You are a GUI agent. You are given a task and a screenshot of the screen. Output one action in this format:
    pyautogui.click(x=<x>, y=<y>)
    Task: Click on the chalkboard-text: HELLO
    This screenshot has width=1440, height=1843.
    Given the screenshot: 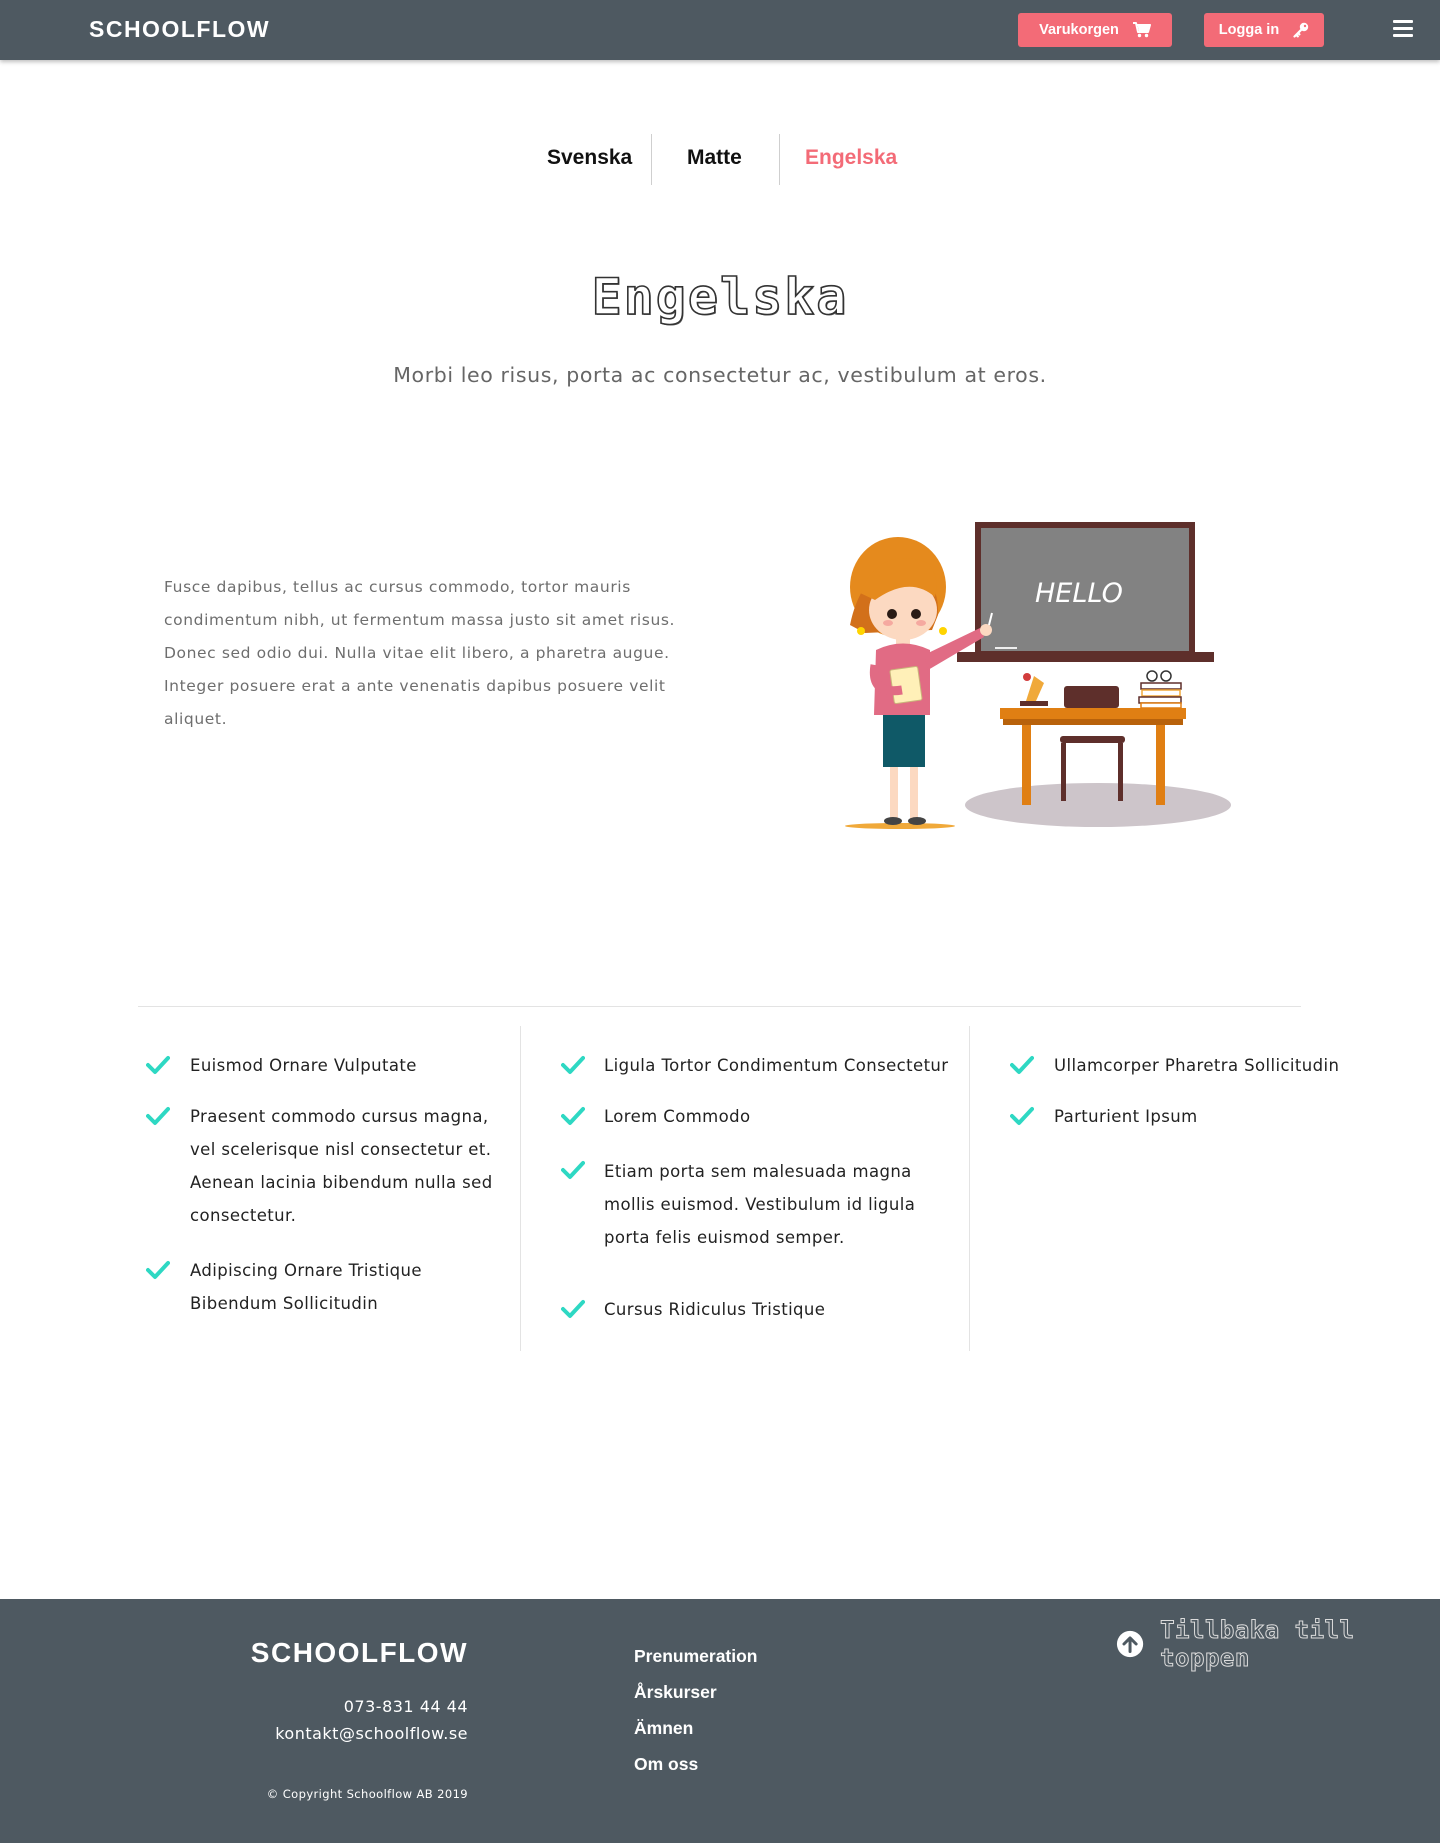 What is the action you would take?
    pyautogui.click(x=1079, y=593)
    